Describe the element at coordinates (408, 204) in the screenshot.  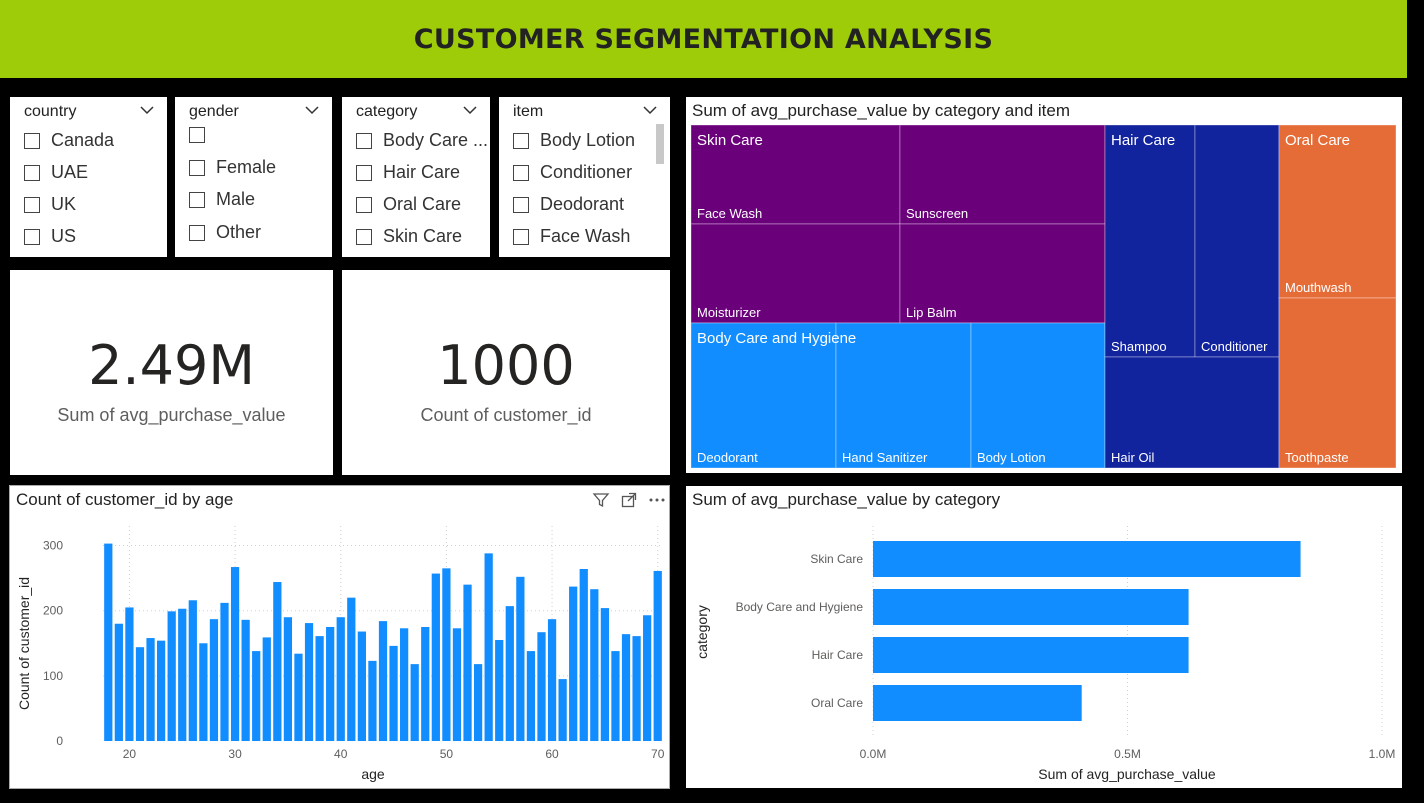
I see `slicer-option-oral-care: Oral Care` at that location.